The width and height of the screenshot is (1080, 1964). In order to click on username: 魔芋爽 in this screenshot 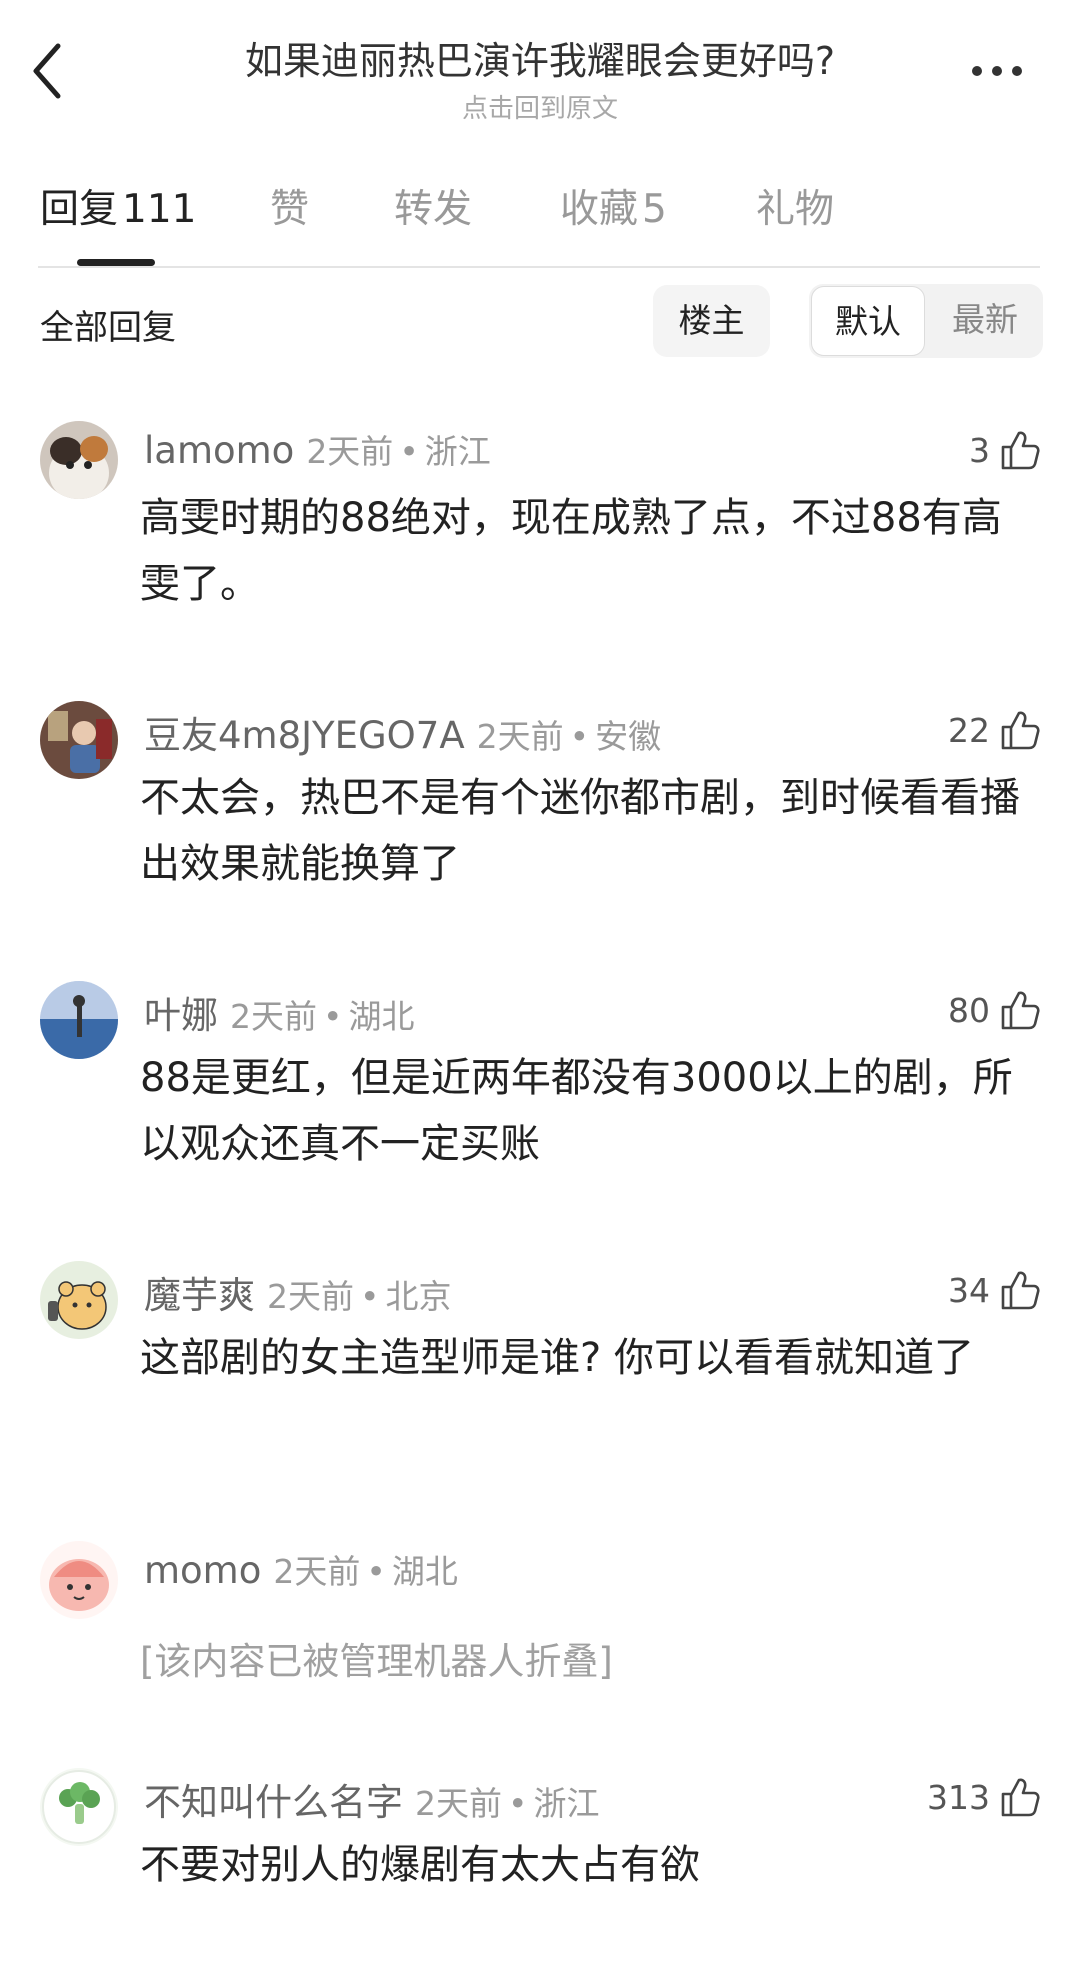, I will do `click(199, 1295)`.